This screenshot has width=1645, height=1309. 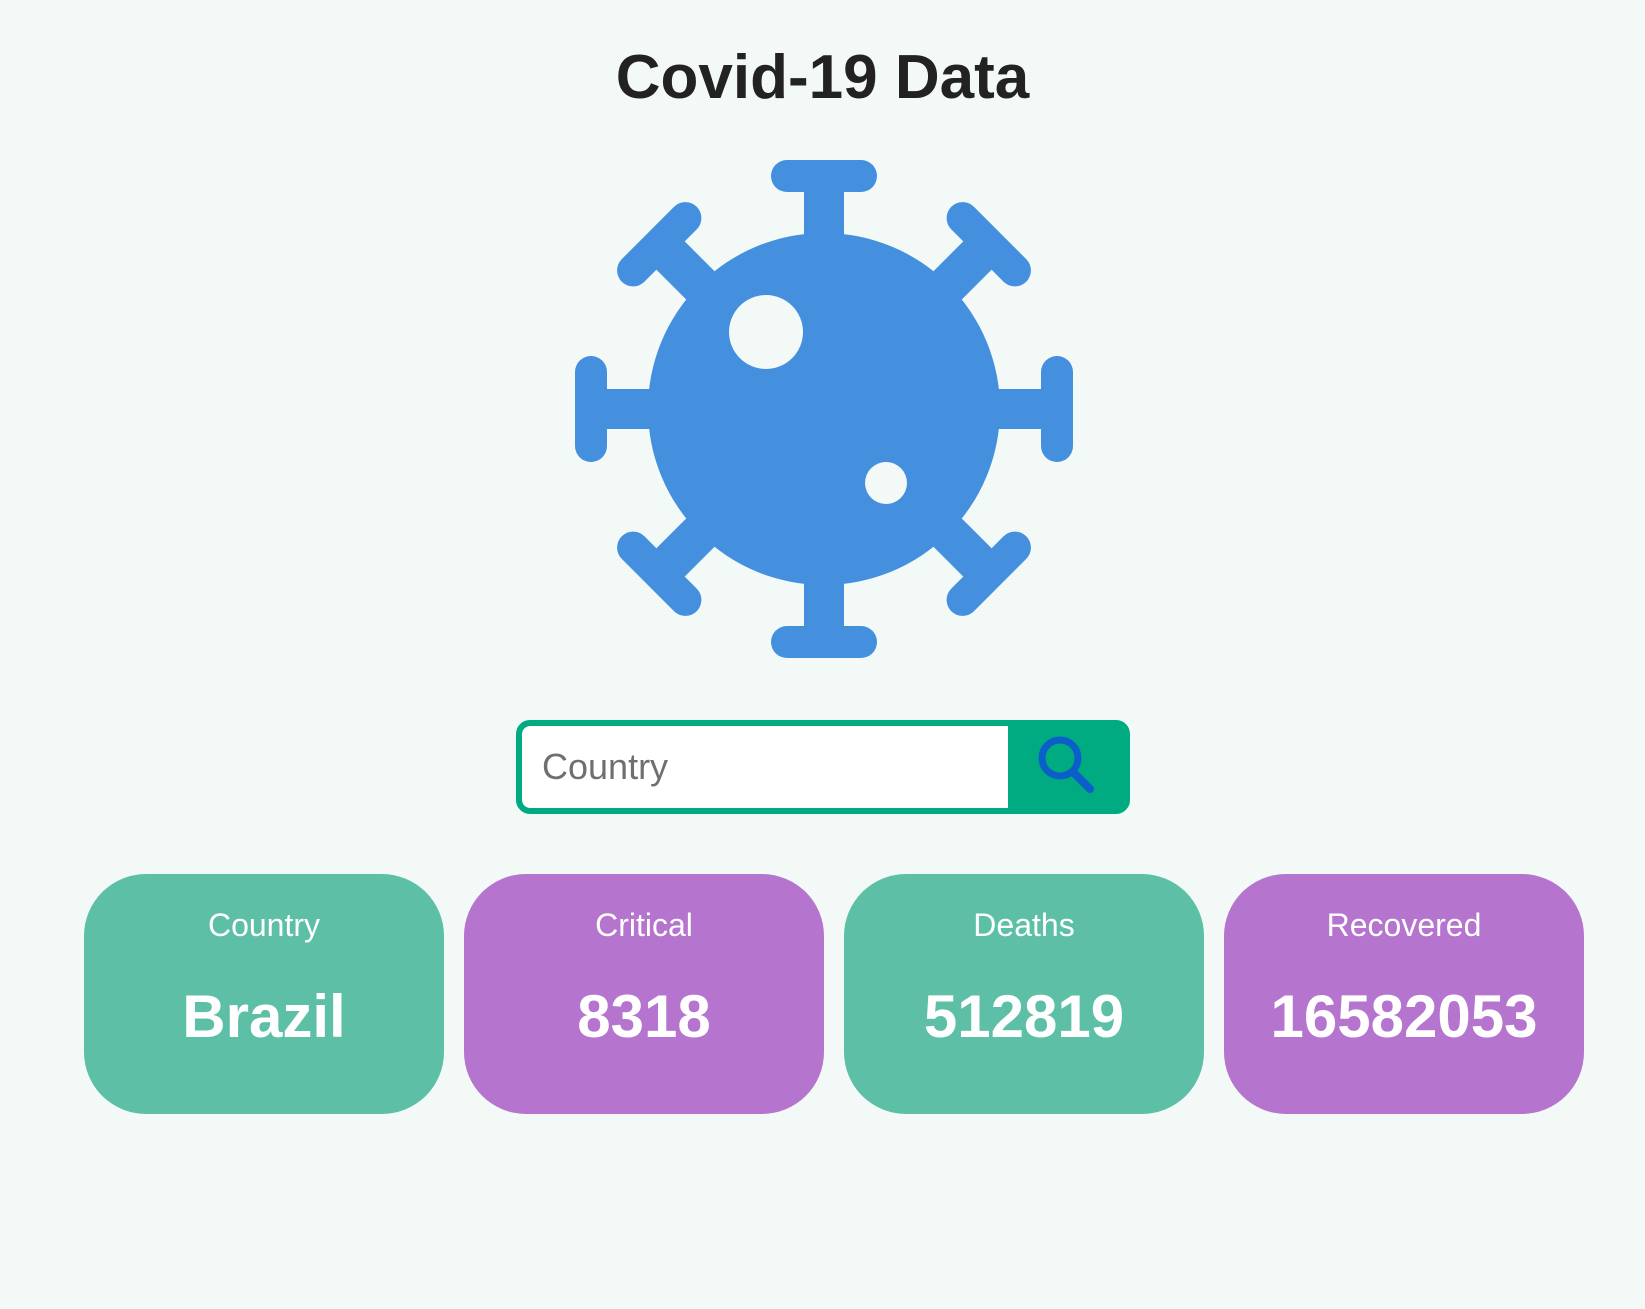 I want to click on recovered-card: Recovered 16582053, so click(x=1404, y=994).